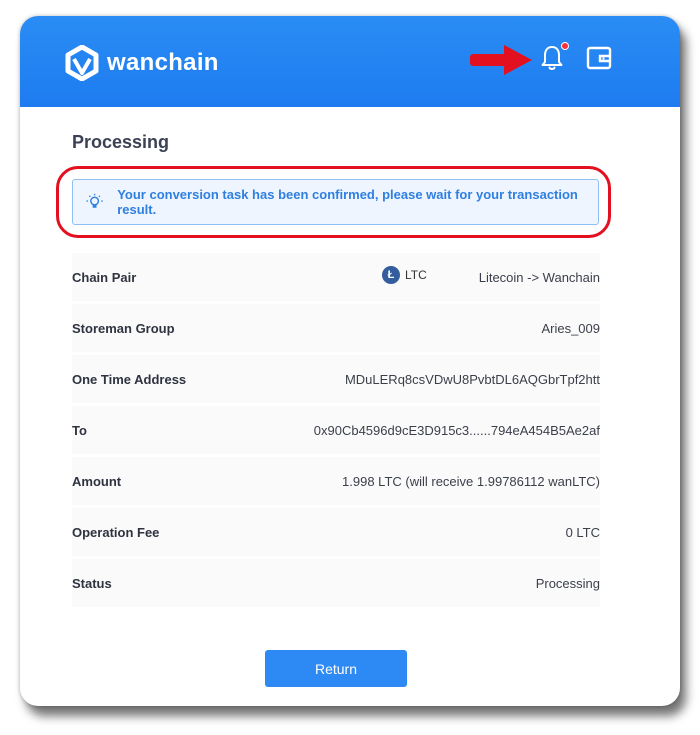 The width and height of the screenshot is (700, 735). I want to click on storeman-label: Storeman Group, so click(123, 328).